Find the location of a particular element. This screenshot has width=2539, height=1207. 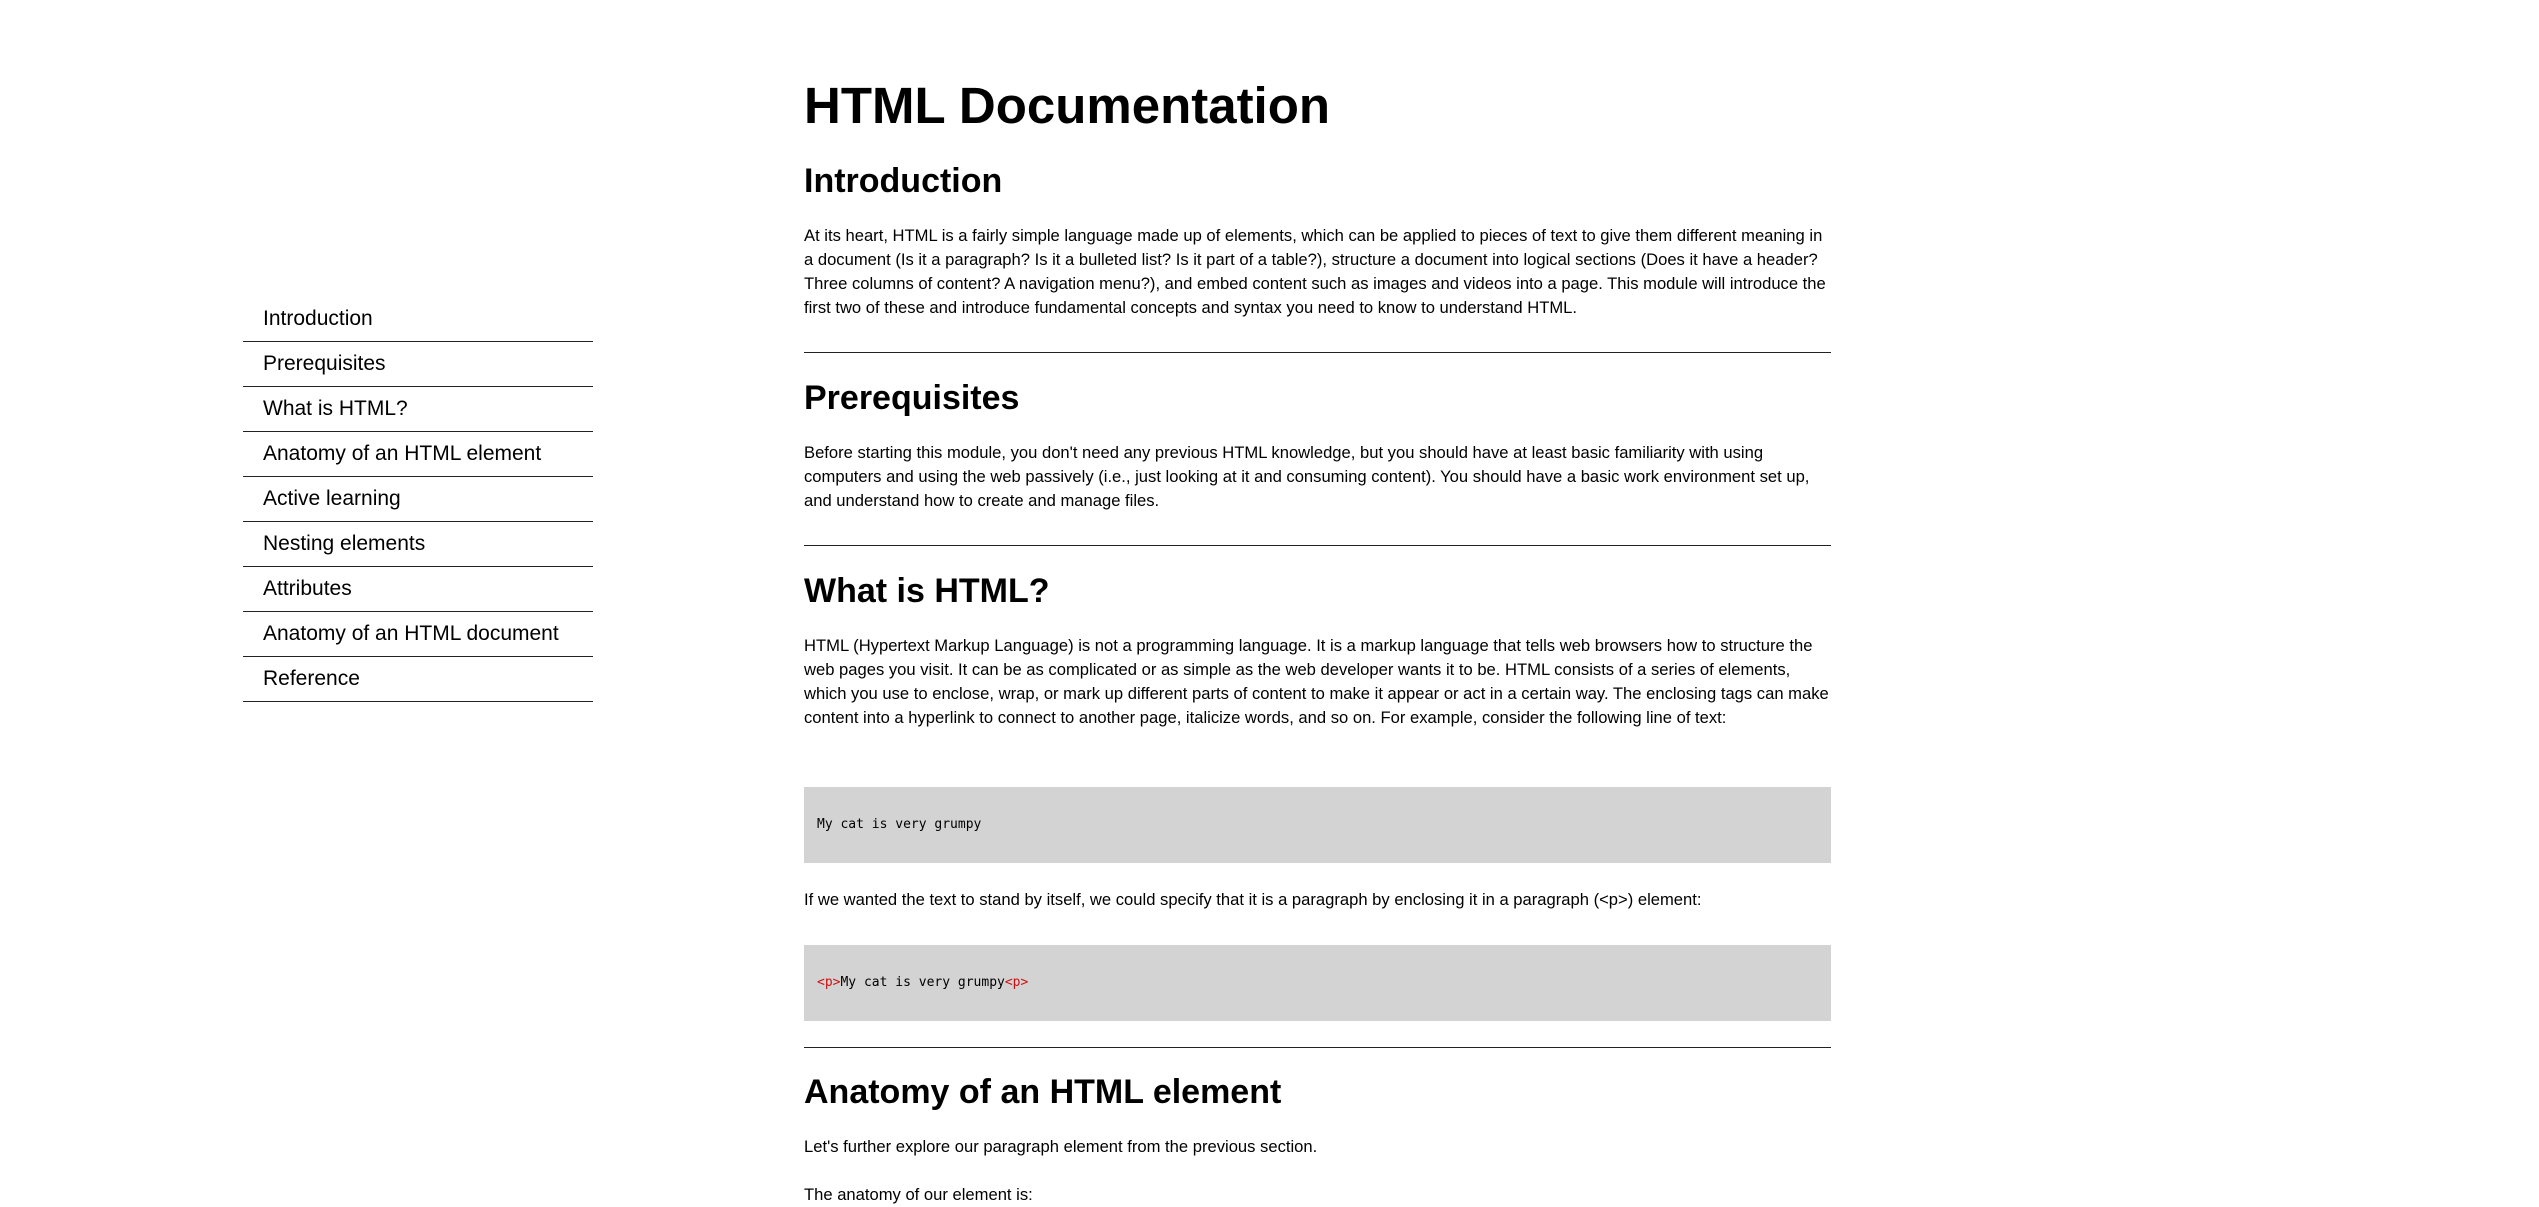

nav-link-anatomy-document: Anatomy of an HTML document is located at coordinates (418, 634).